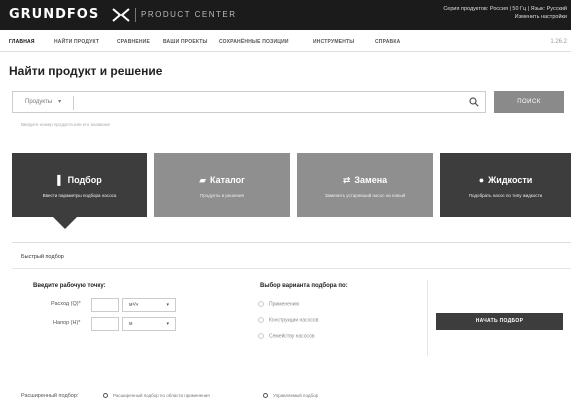 The height and width of the screenshot is (419, 571). Describe the element at coordinates (185, 42) in the screenshot. I see `nav-item-projects: ВАШИ ПРОЕКТЫ` at that location.